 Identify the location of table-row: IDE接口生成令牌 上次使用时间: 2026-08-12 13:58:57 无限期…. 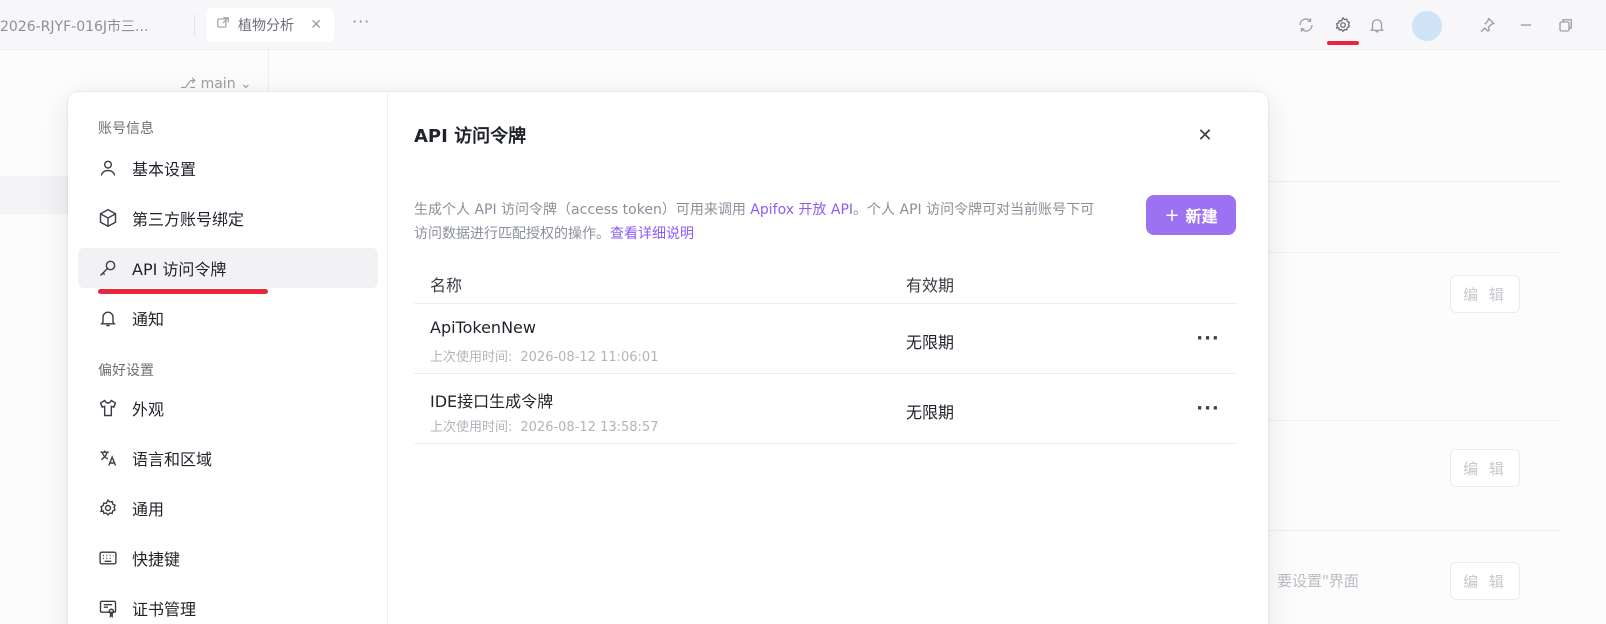
(826, 409).